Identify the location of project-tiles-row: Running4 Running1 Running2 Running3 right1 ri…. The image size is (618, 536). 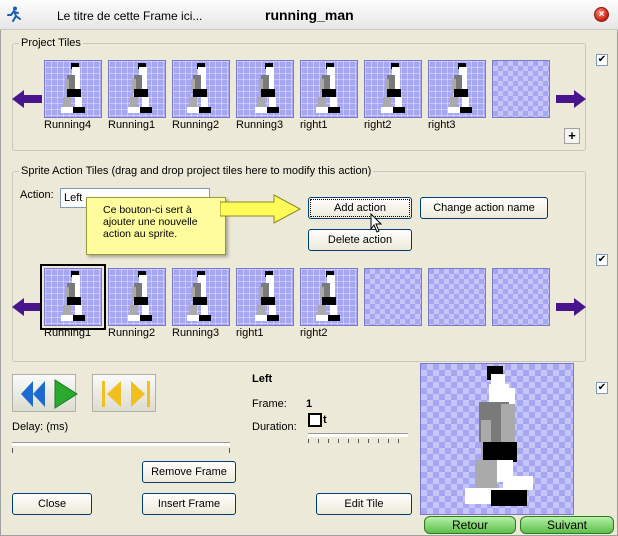
(299, 96).